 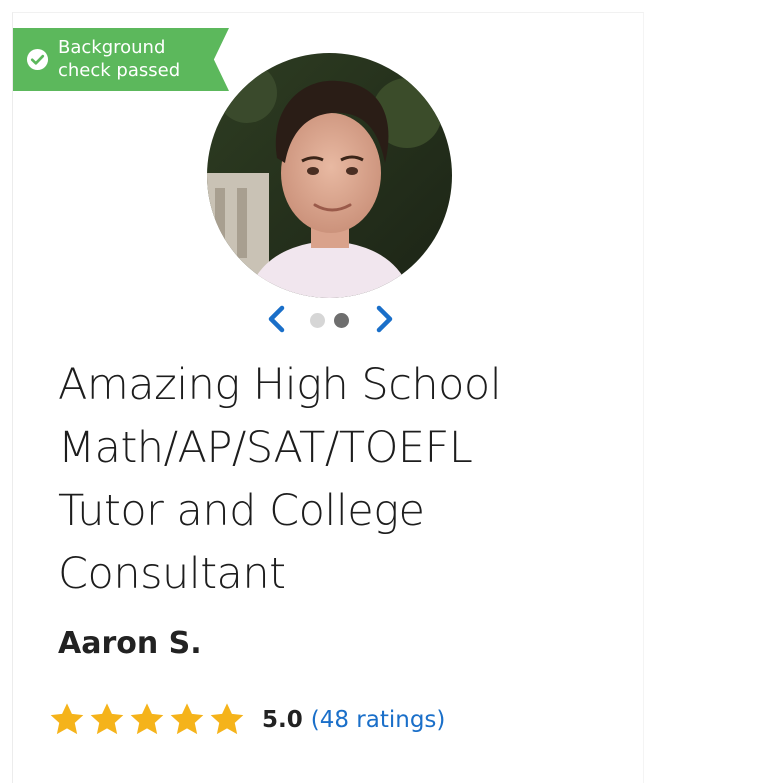 I want to click on profile-title-line-1: Amazing High School, so click(x=280, y=385).